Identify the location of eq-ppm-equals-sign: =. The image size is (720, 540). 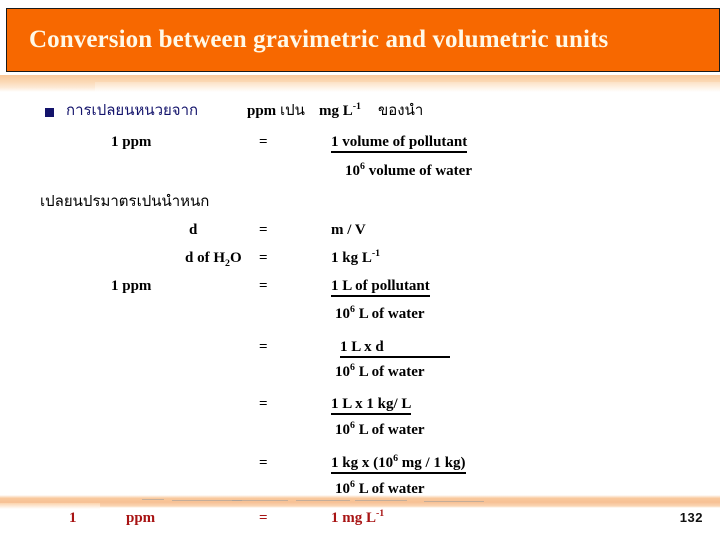
(263, 286).